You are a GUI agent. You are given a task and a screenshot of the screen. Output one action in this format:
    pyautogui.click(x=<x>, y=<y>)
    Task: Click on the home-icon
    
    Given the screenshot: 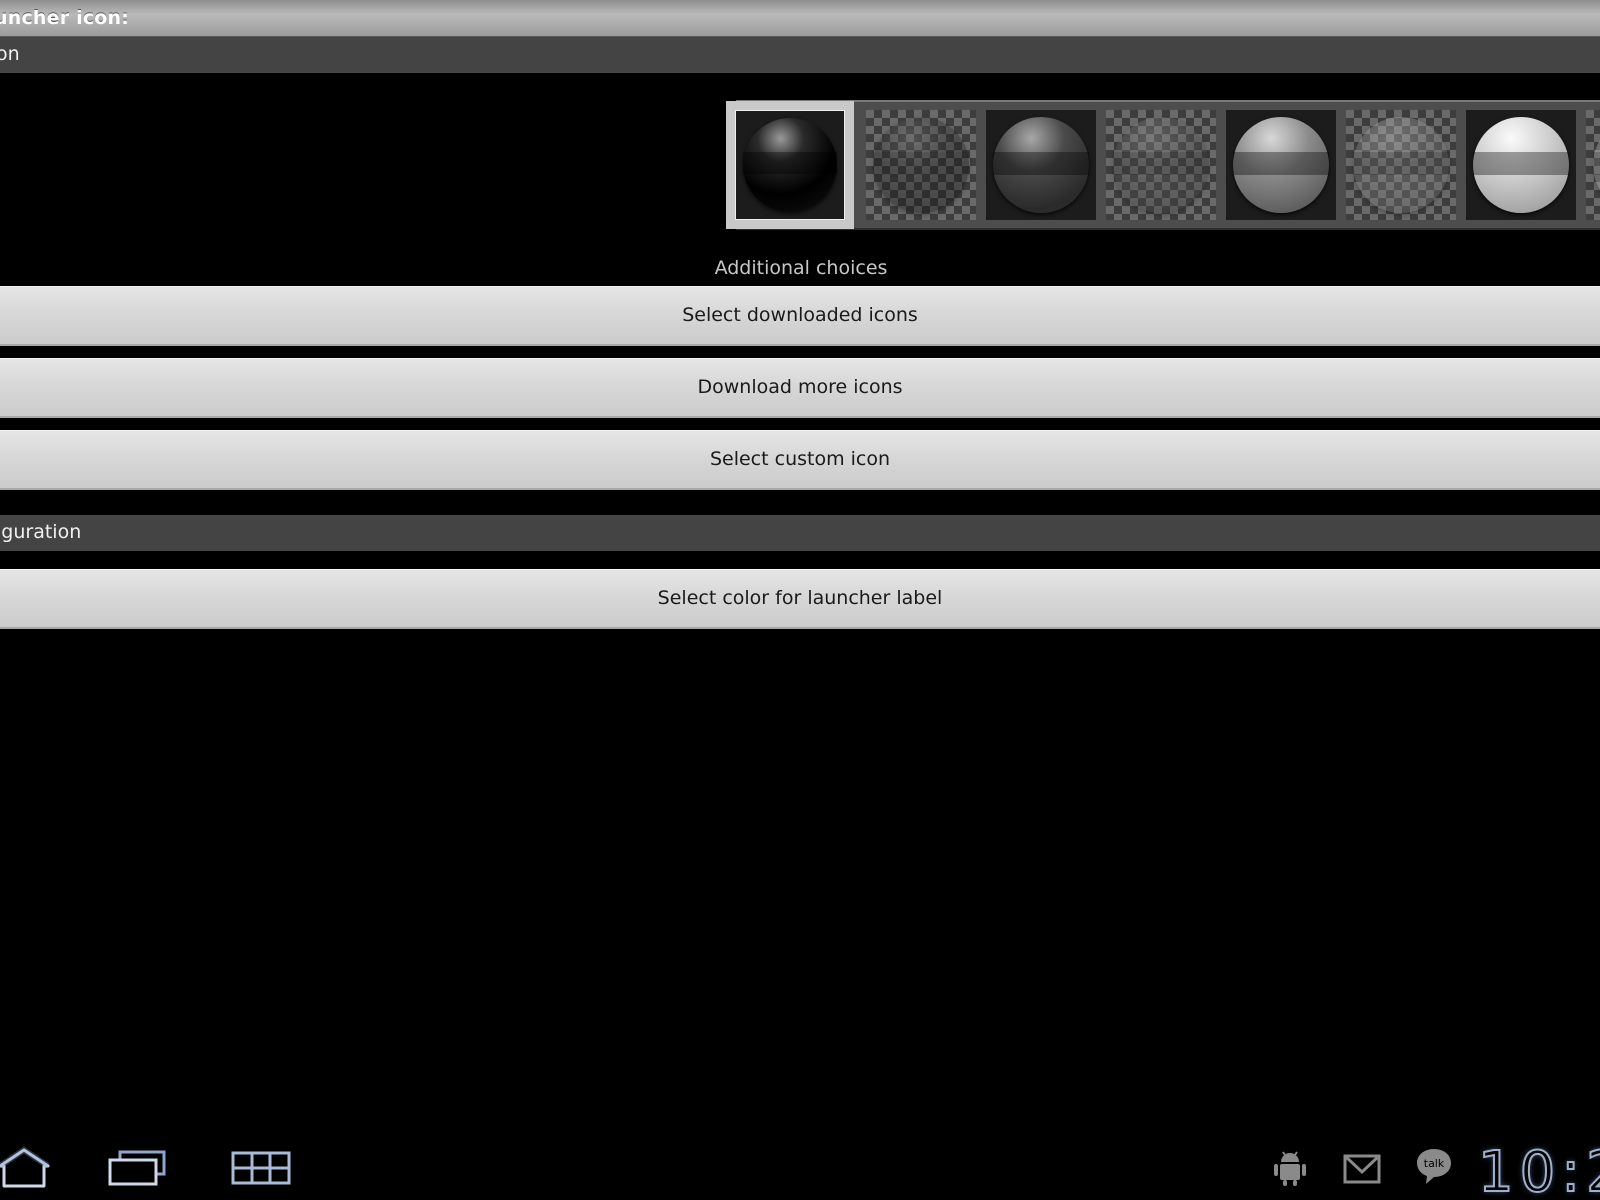 What is the action you would take?
    pyautogui.click(x=26, y=1168)
    